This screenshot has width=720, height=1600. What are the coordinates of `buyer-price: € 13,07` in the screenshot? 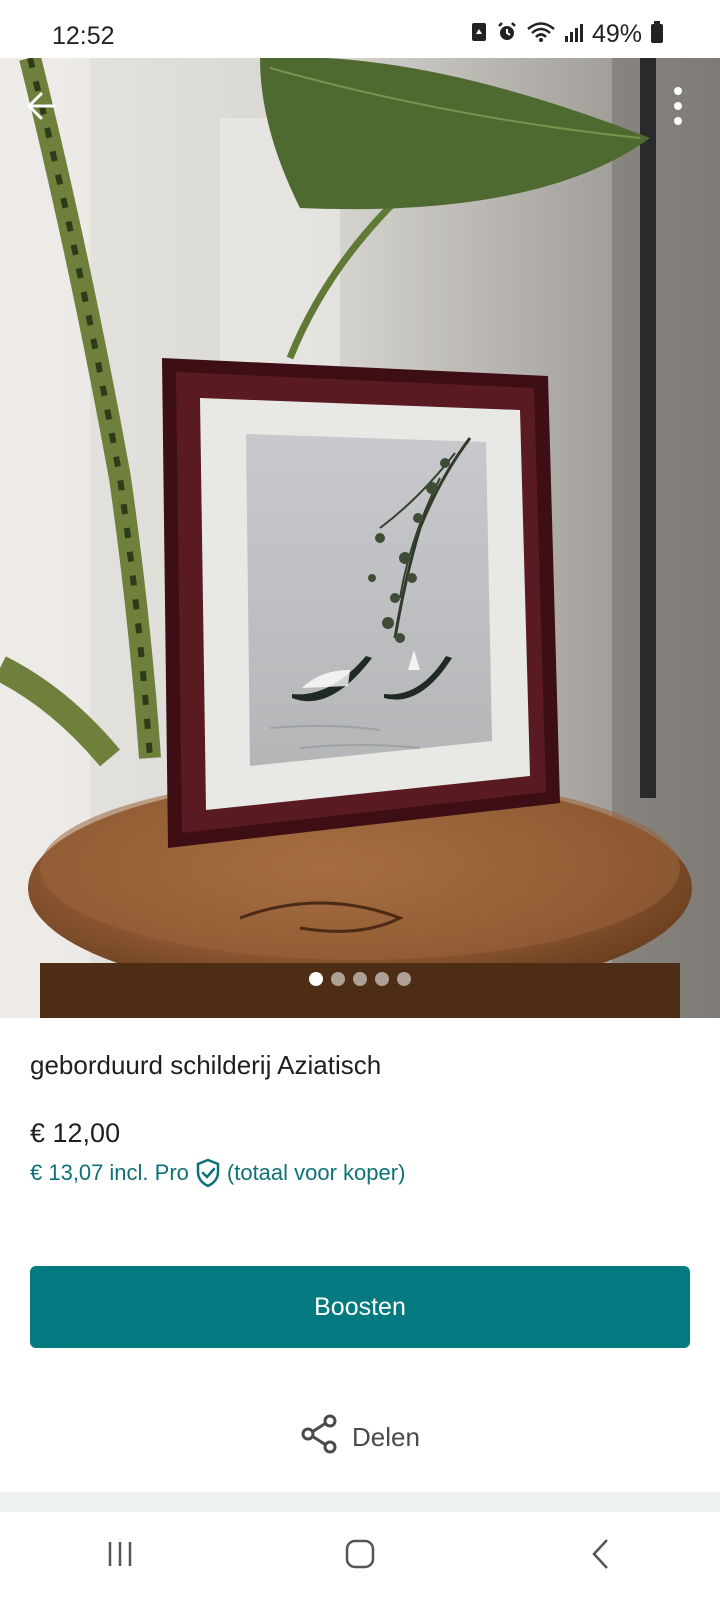 It's located at (67, 1172).